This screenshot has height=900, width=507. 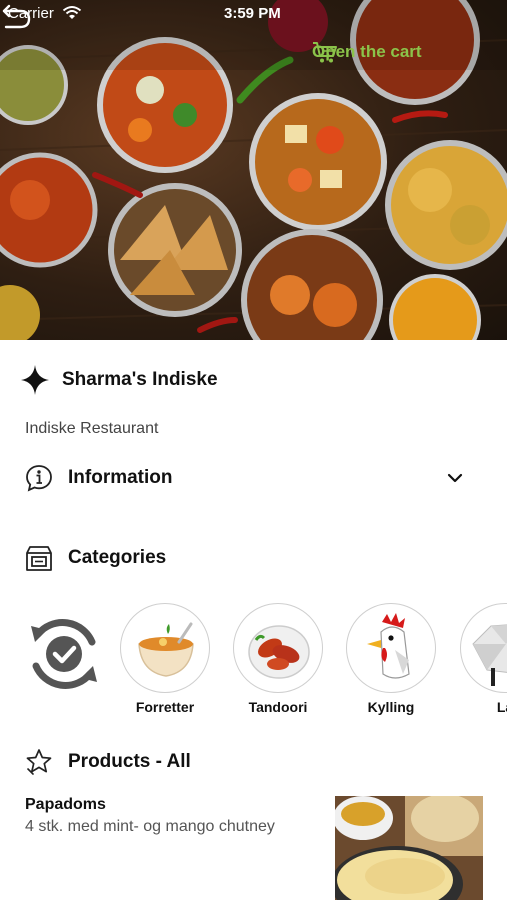 What do you see at coordinates (92, 428) in the screenshot?
I see `shop-type: Indiske Restaurant` at bounding box center [92, 428].